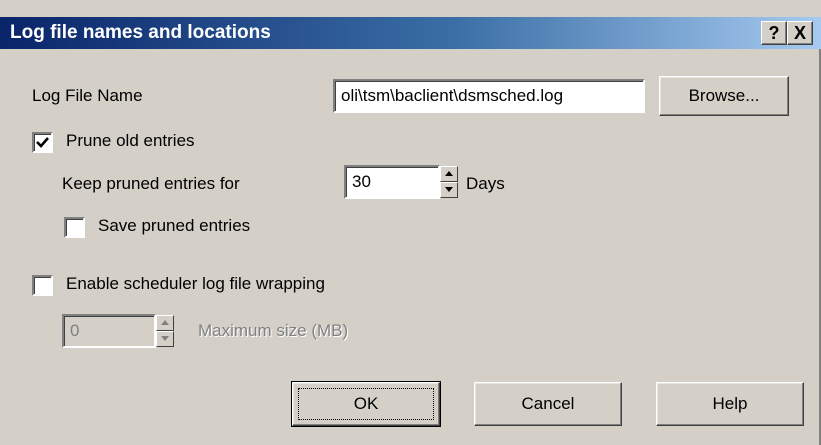 This screenshot has height=445, width=821. Describe the element at coordinates (130, 140) in the screenshot. I see `prune-old-entries-label: Prune old entries` at that location.